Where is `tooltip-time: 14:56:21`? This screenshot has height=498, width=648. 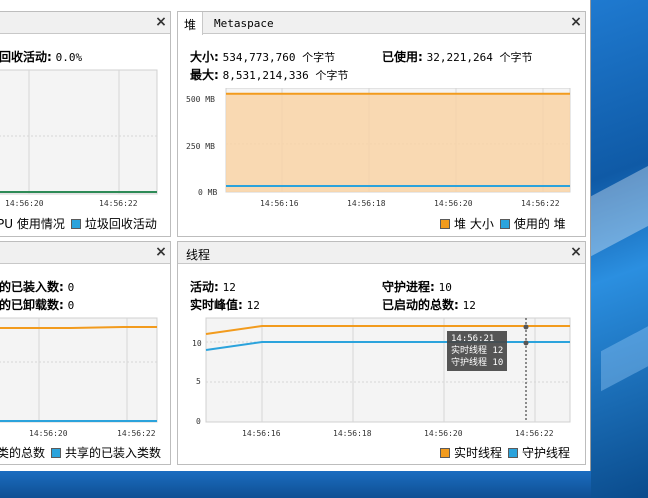
tooltip-time: 14:56:21 is located at coordinates (473, 339).